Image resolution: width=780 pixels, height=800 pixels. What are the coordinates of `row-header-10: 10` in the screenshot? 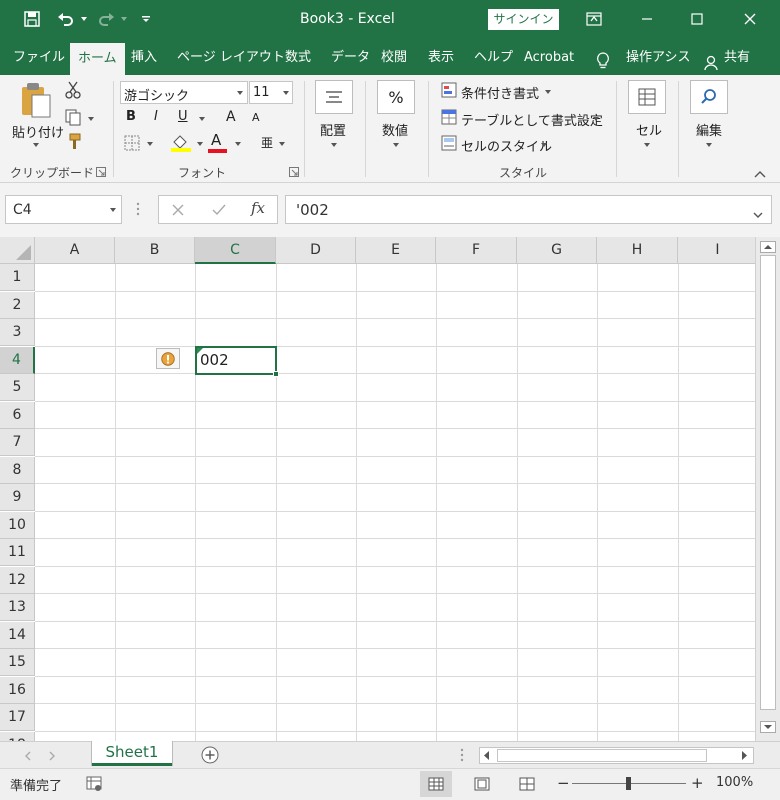 It's located at (17, 525).